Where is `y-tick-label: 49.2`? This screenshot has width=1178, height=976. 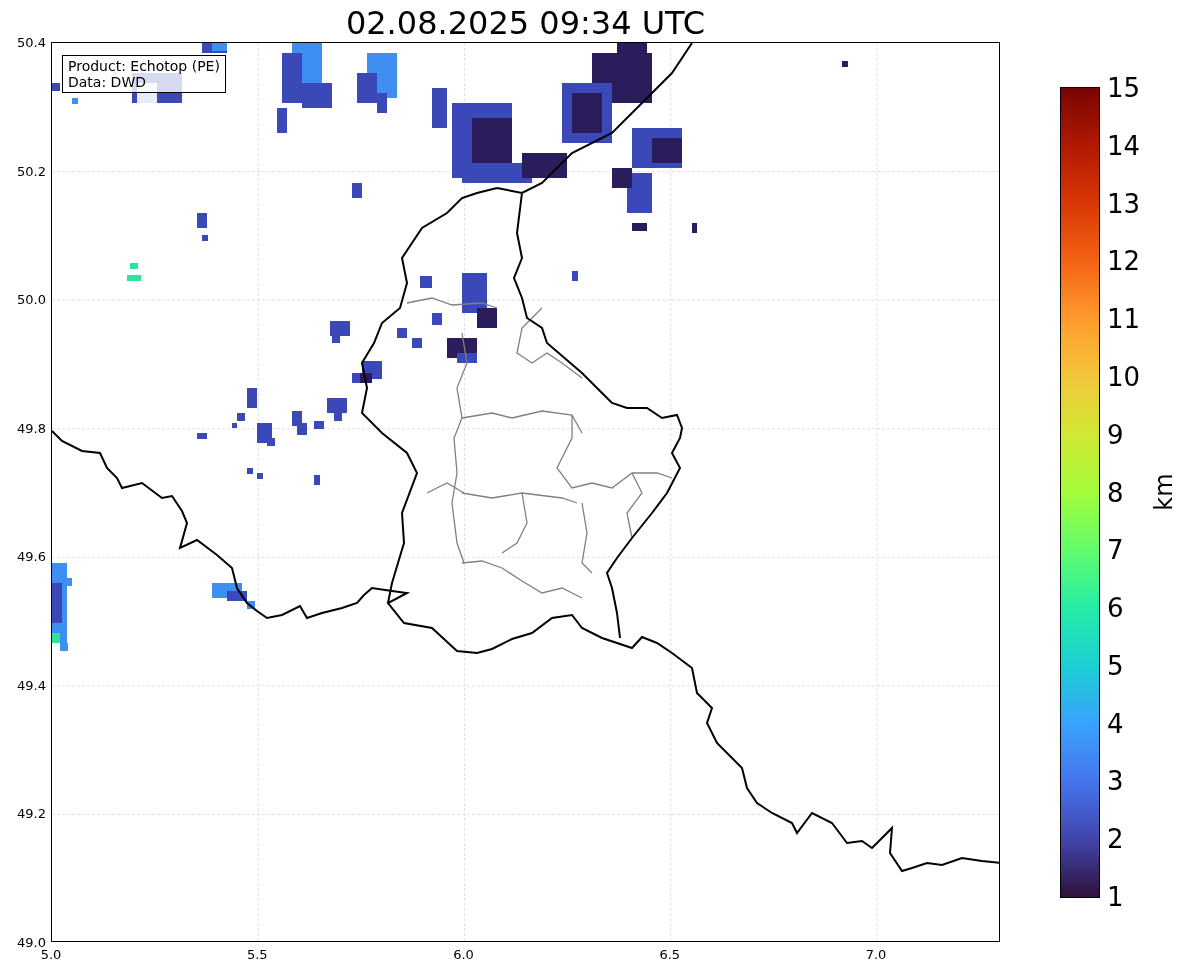
y-tick-label: 49.2 is located at coordinates (31, 813).